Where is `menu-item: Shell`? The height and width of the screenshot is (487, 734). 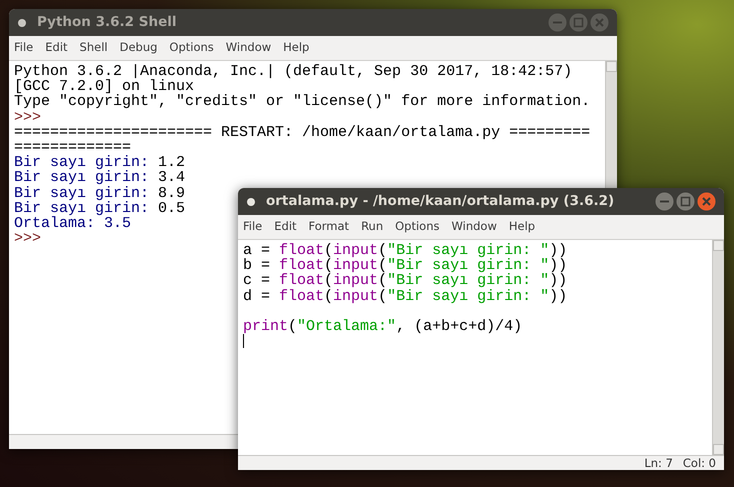
menu-item: Shell is located at coordinates (94, 48).